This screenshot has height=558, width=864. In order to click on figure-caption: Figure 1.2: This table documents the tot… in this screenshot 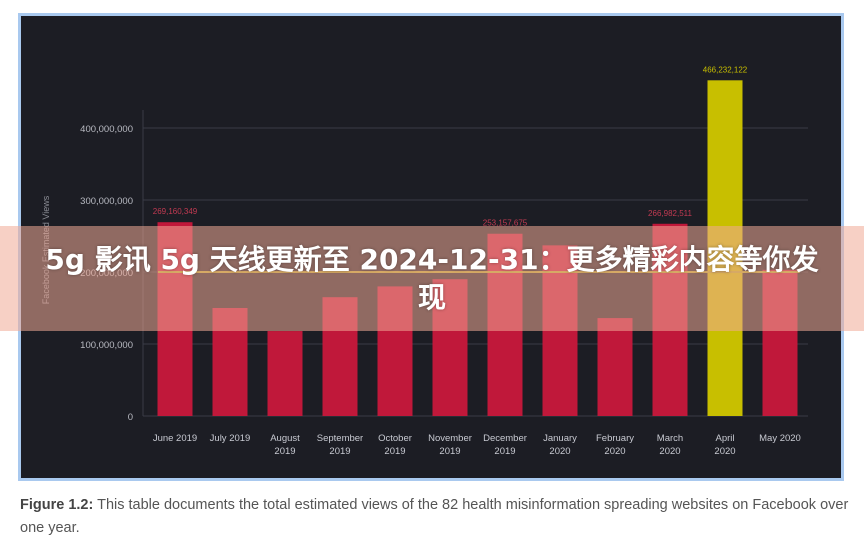, I will do `click(435, 517)`.